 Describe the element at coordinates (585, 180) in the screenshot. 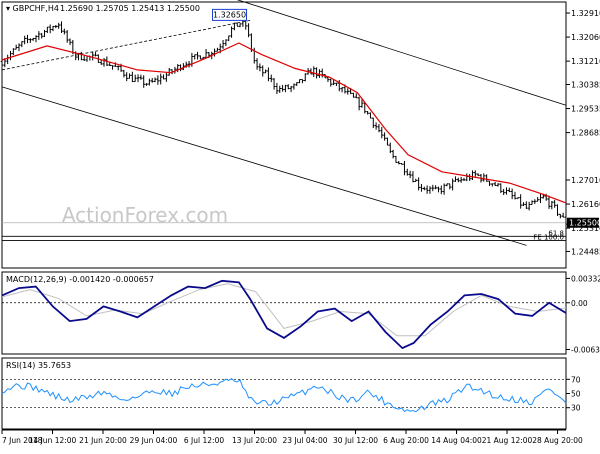

I see `price-ytick-label: 1.27010` at that location.